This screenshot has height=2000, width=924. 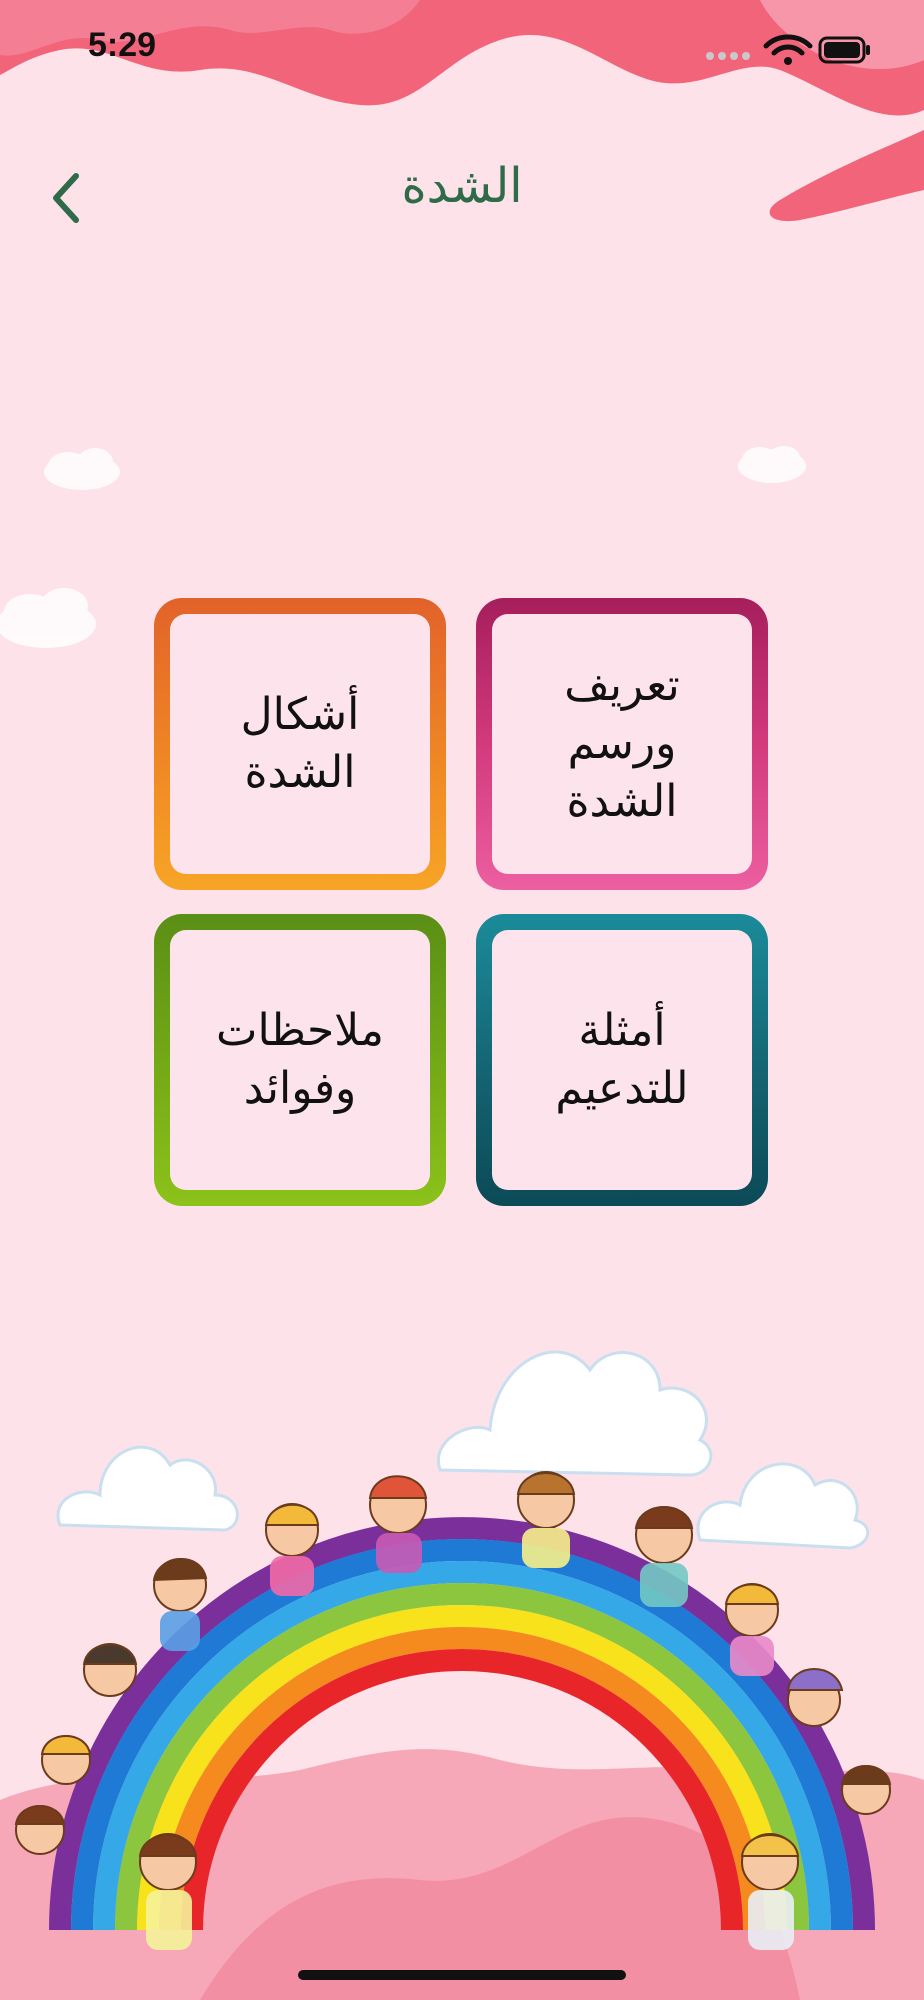 I want to click on tile-inner: أمثلة للتدعيم, so click(x=622, y=1060).